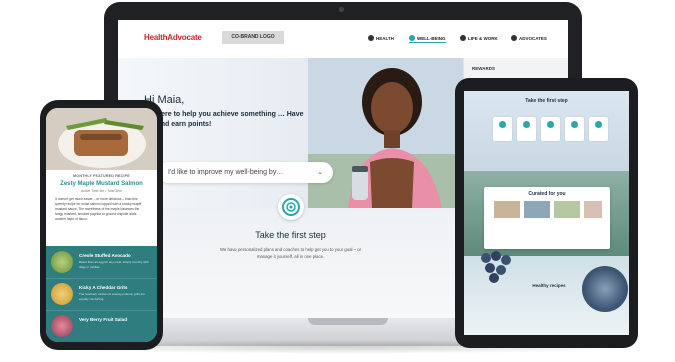 The height and width of the screenshot is (362, 675). What do you see at coordinates (173, 37) in the screenshot?
I see `brand-logo: HealthAdvocate` at bounding box center [173, 37].